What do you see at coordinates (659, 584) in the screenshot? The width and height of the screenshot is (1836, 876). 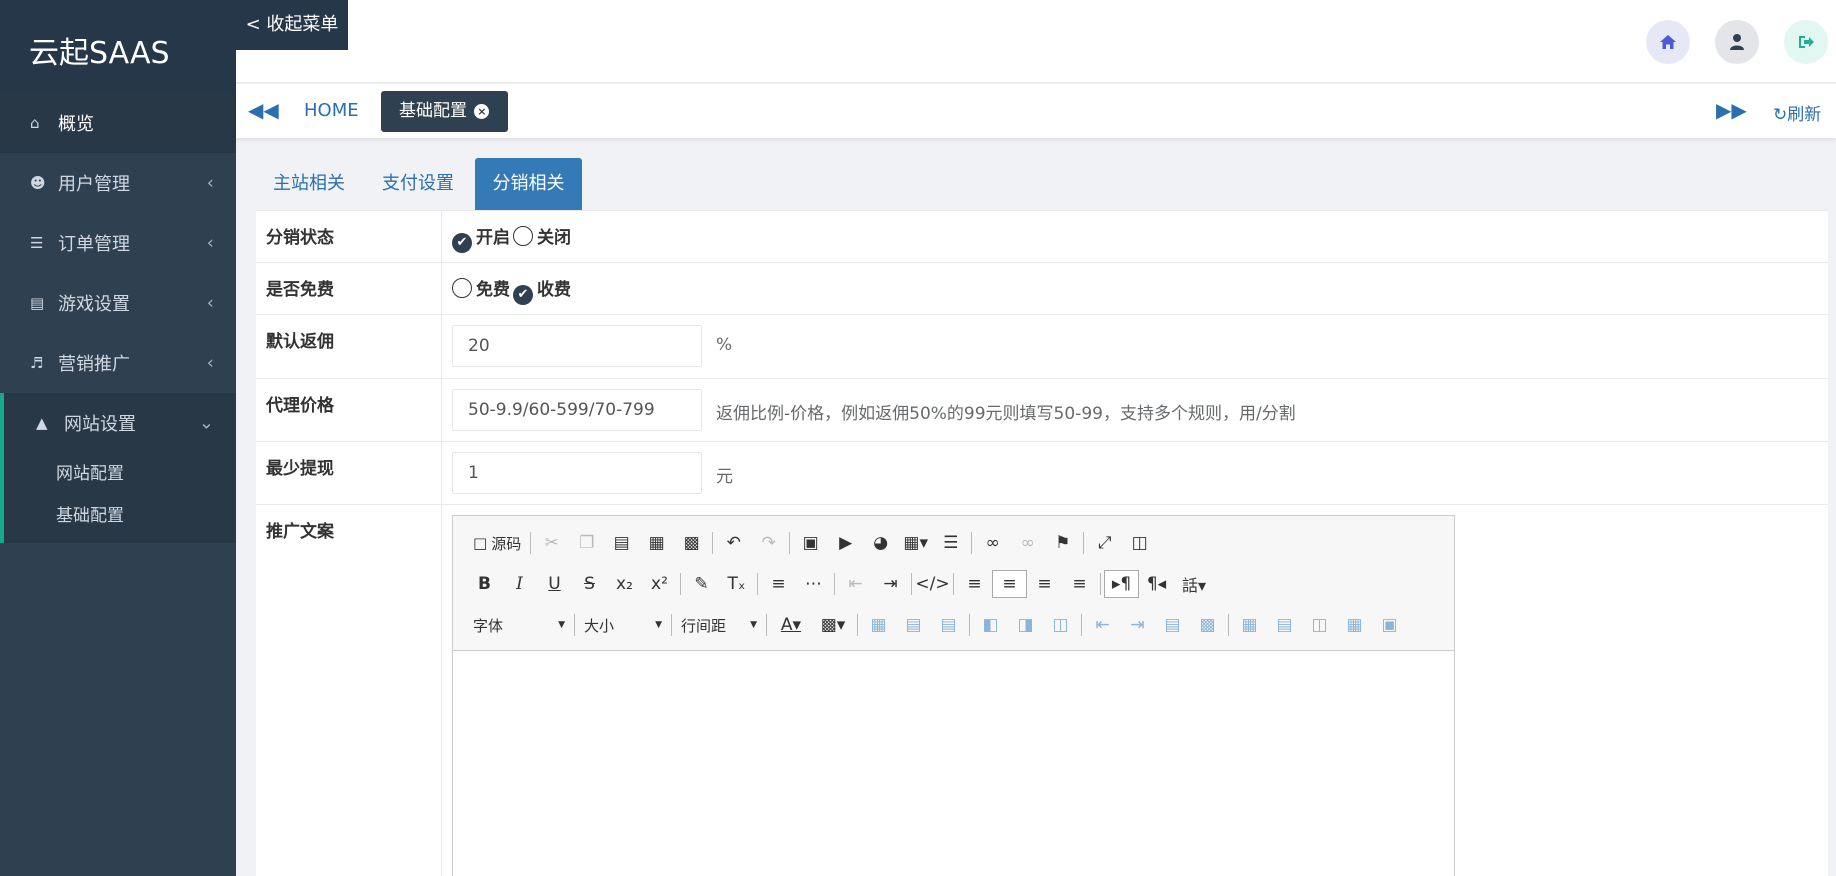 I see `superscript-icon: x²` at bounding box center [659, 584].